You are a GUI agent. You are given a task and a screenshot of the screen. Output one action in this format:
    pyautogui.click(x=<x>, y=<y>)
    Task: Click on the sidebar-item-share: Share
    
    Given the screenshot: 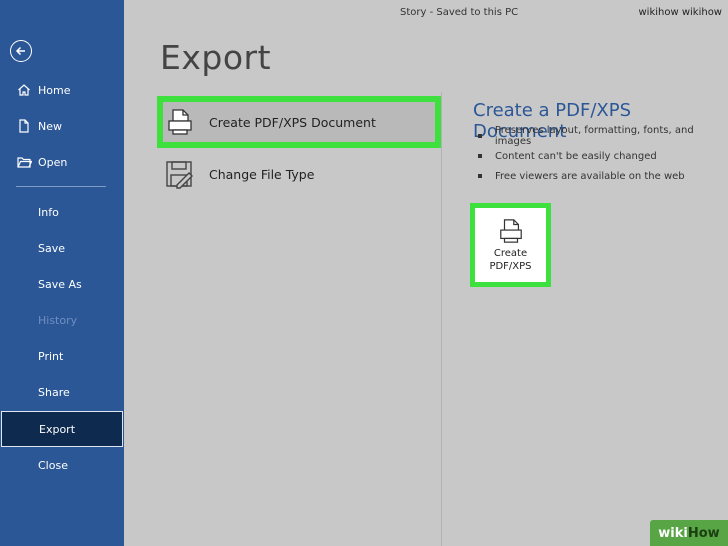 What is the action you would take?
    pyautogui.click(x=62, y=392)
    